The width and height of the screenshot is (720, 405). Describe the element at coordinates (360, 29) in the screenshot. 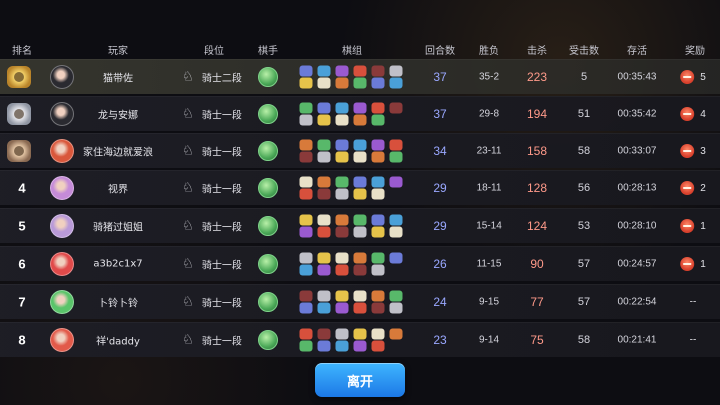

I see `column-header: 排名 玩家 段位 棋手 棋组 回合数 胜负 击杀 受击数 存活 奖励` at that location.